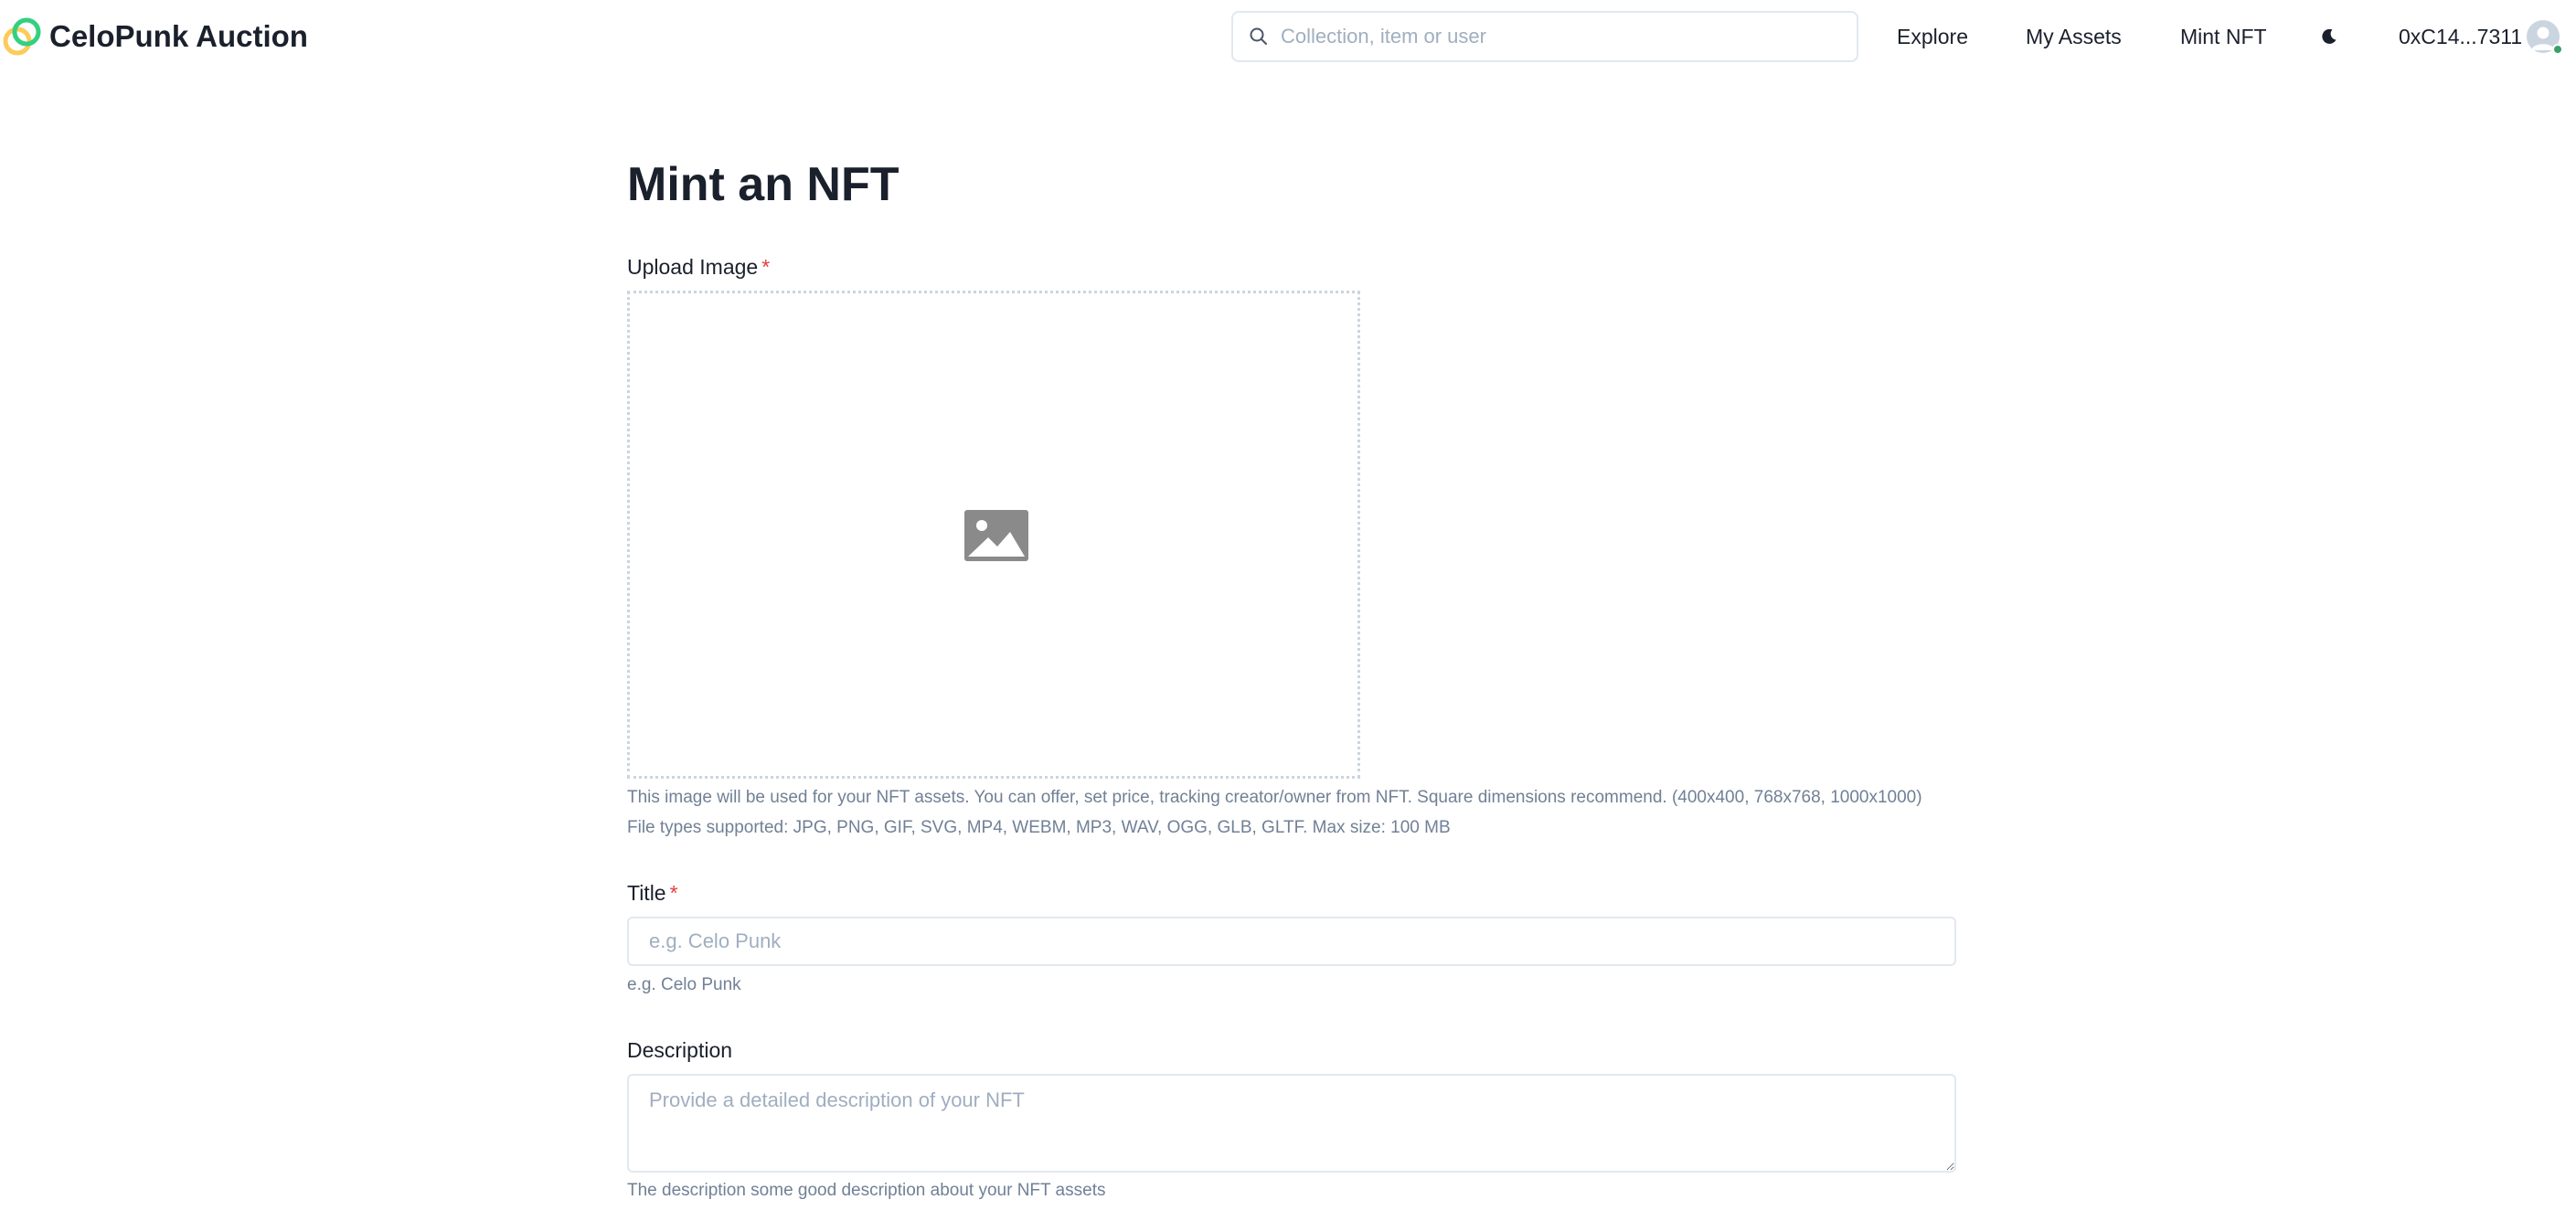  I want to click on image-placeholder-icon, so click(996, 535).